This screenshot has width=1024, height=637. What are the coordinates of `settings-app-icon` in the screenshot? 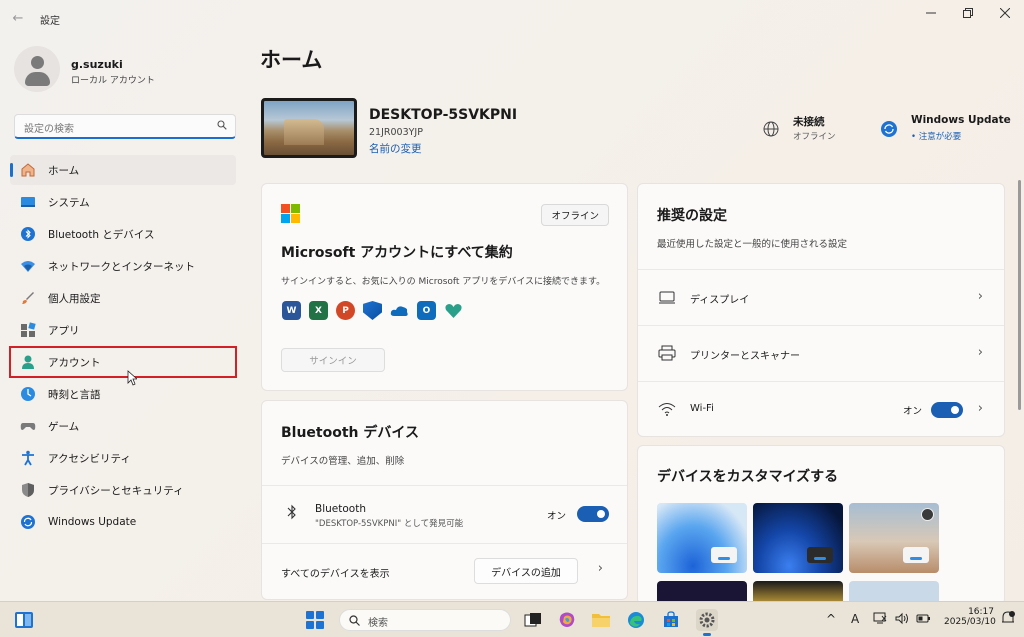 It's located at (707, 622).